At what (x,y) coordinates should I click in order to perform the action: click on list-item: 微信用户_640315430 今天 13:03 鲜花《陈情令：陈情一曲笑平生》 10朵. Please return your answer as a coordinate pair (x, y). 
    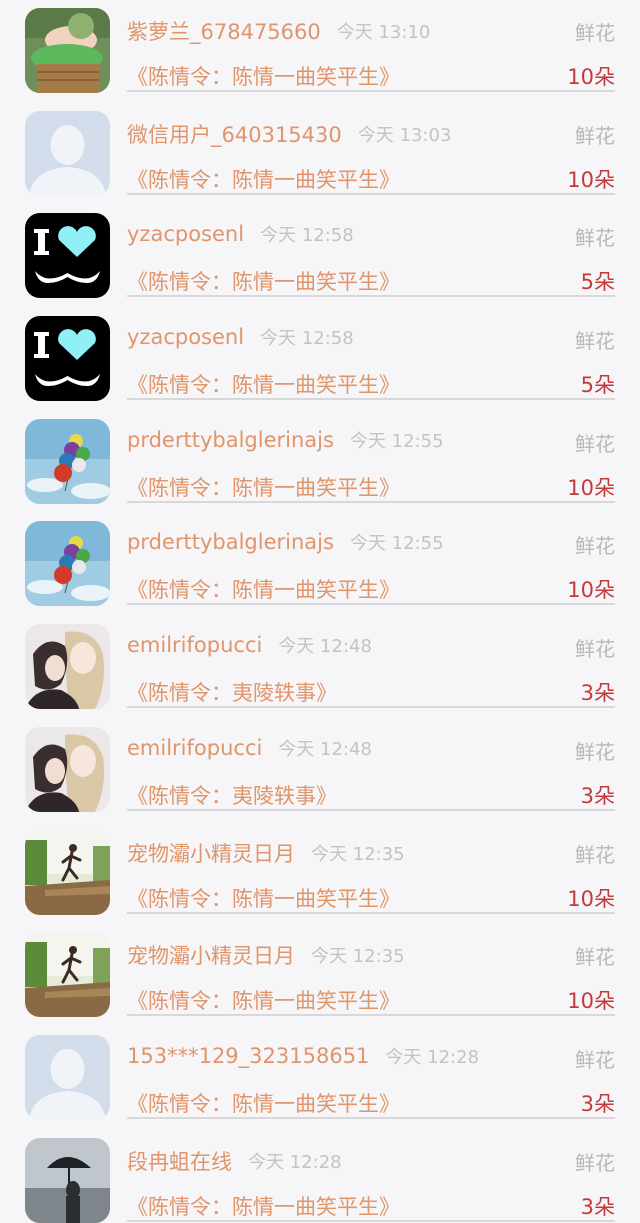
    Looking at the image, I should click on (320, 143).